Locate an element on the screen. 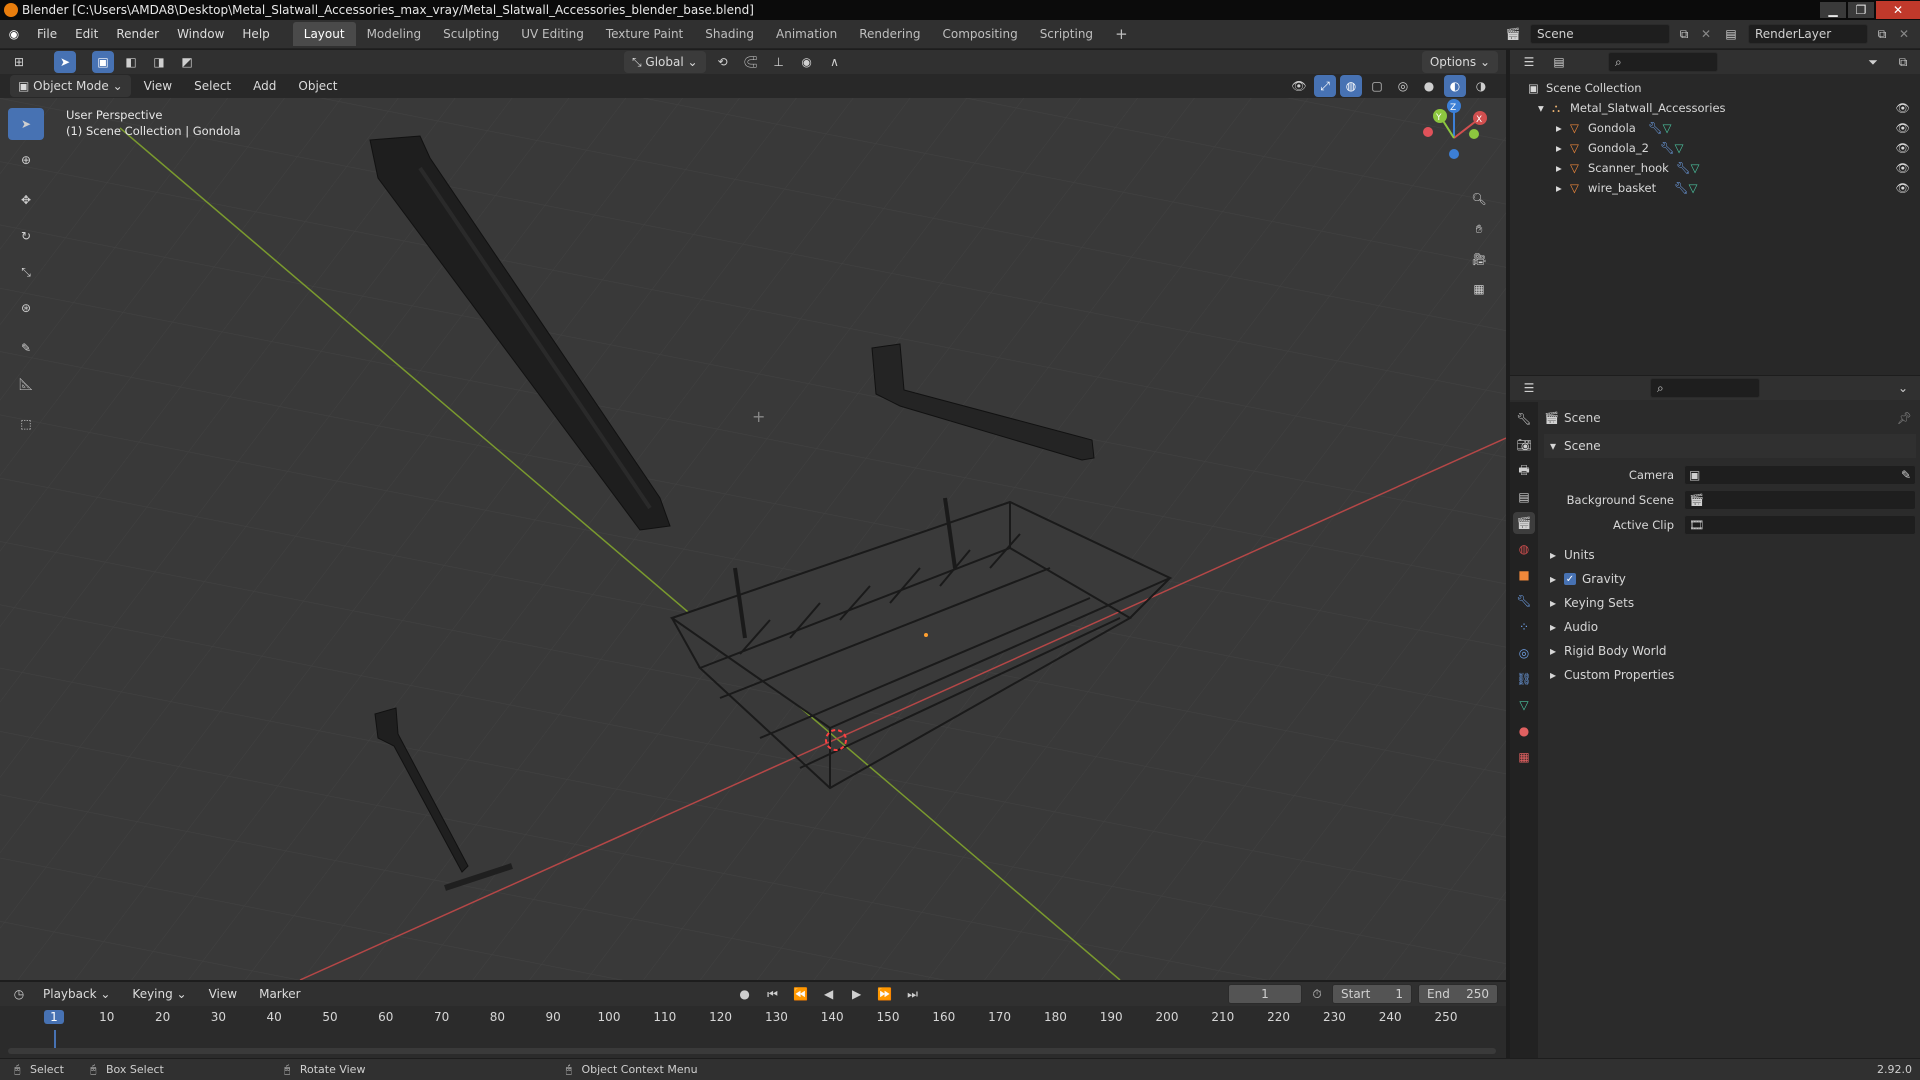 The height and width of the screenshot is (1080, 1920). mode-dropdown: ▣ Object Mode ⌄ is located at coordinates (70, 86).